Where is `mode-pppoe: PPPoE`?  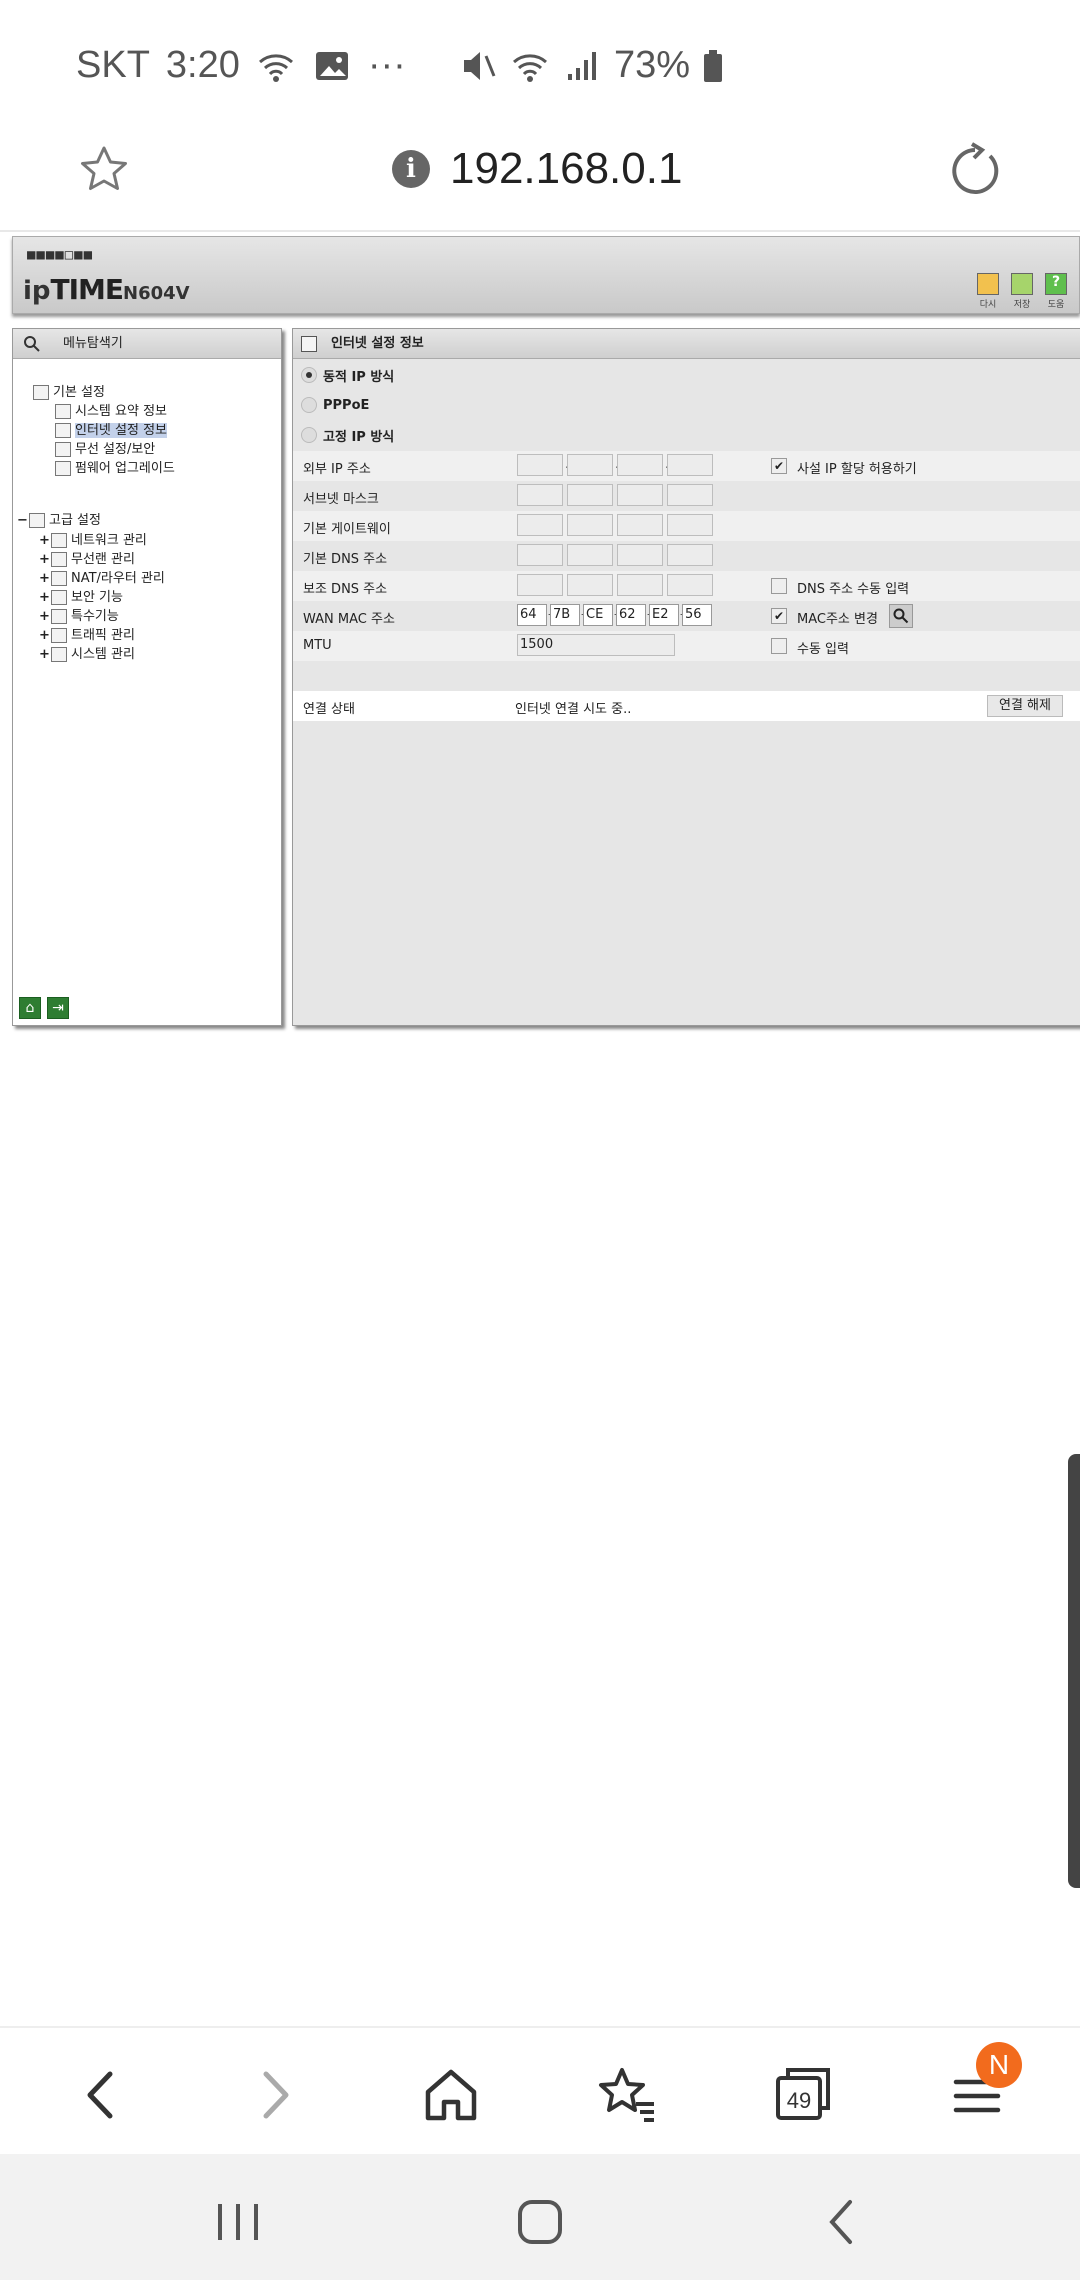
mode-pppoe: PPPoE is located at coordinates (335, 405).